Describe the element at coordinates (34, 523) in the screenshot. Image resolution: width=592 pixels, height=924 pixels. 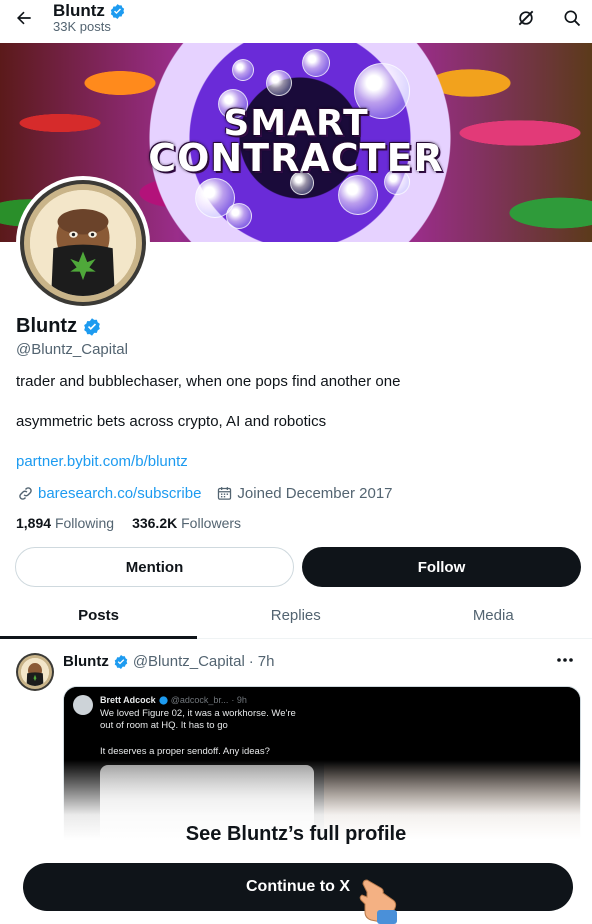
I see `following-count: 1,894` at that location.